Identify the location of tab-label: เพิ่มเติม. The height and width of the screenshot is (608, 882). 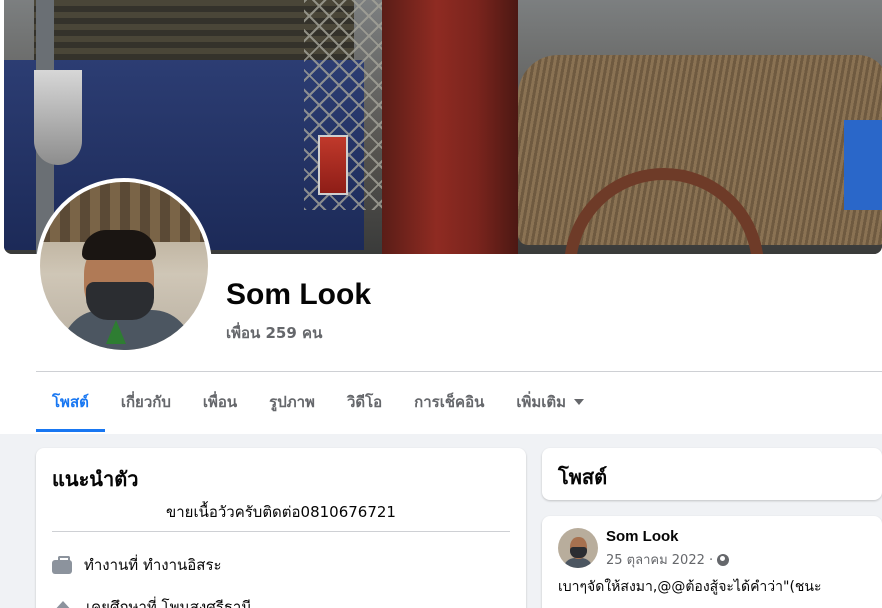
(541, 402).